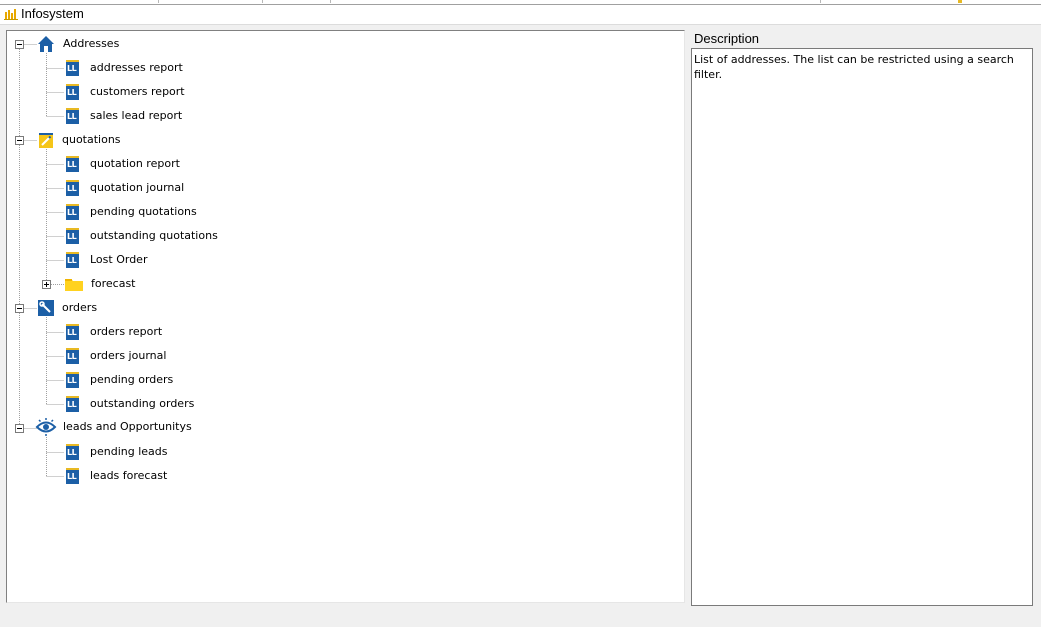  I want to click on house-icon, so click(46, 44).